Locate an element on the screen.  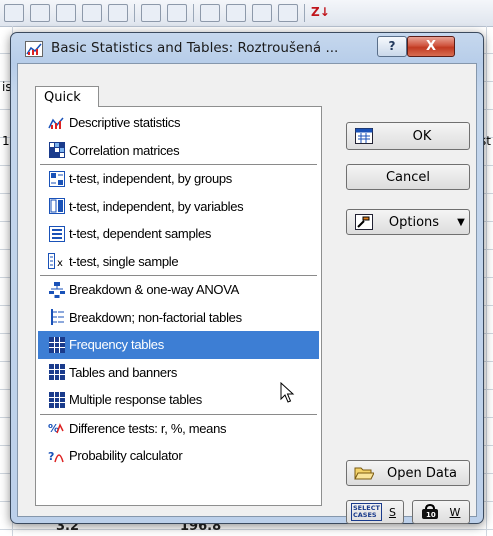
chevron-down-icon: ▼ is located at coordinates (461, 222).